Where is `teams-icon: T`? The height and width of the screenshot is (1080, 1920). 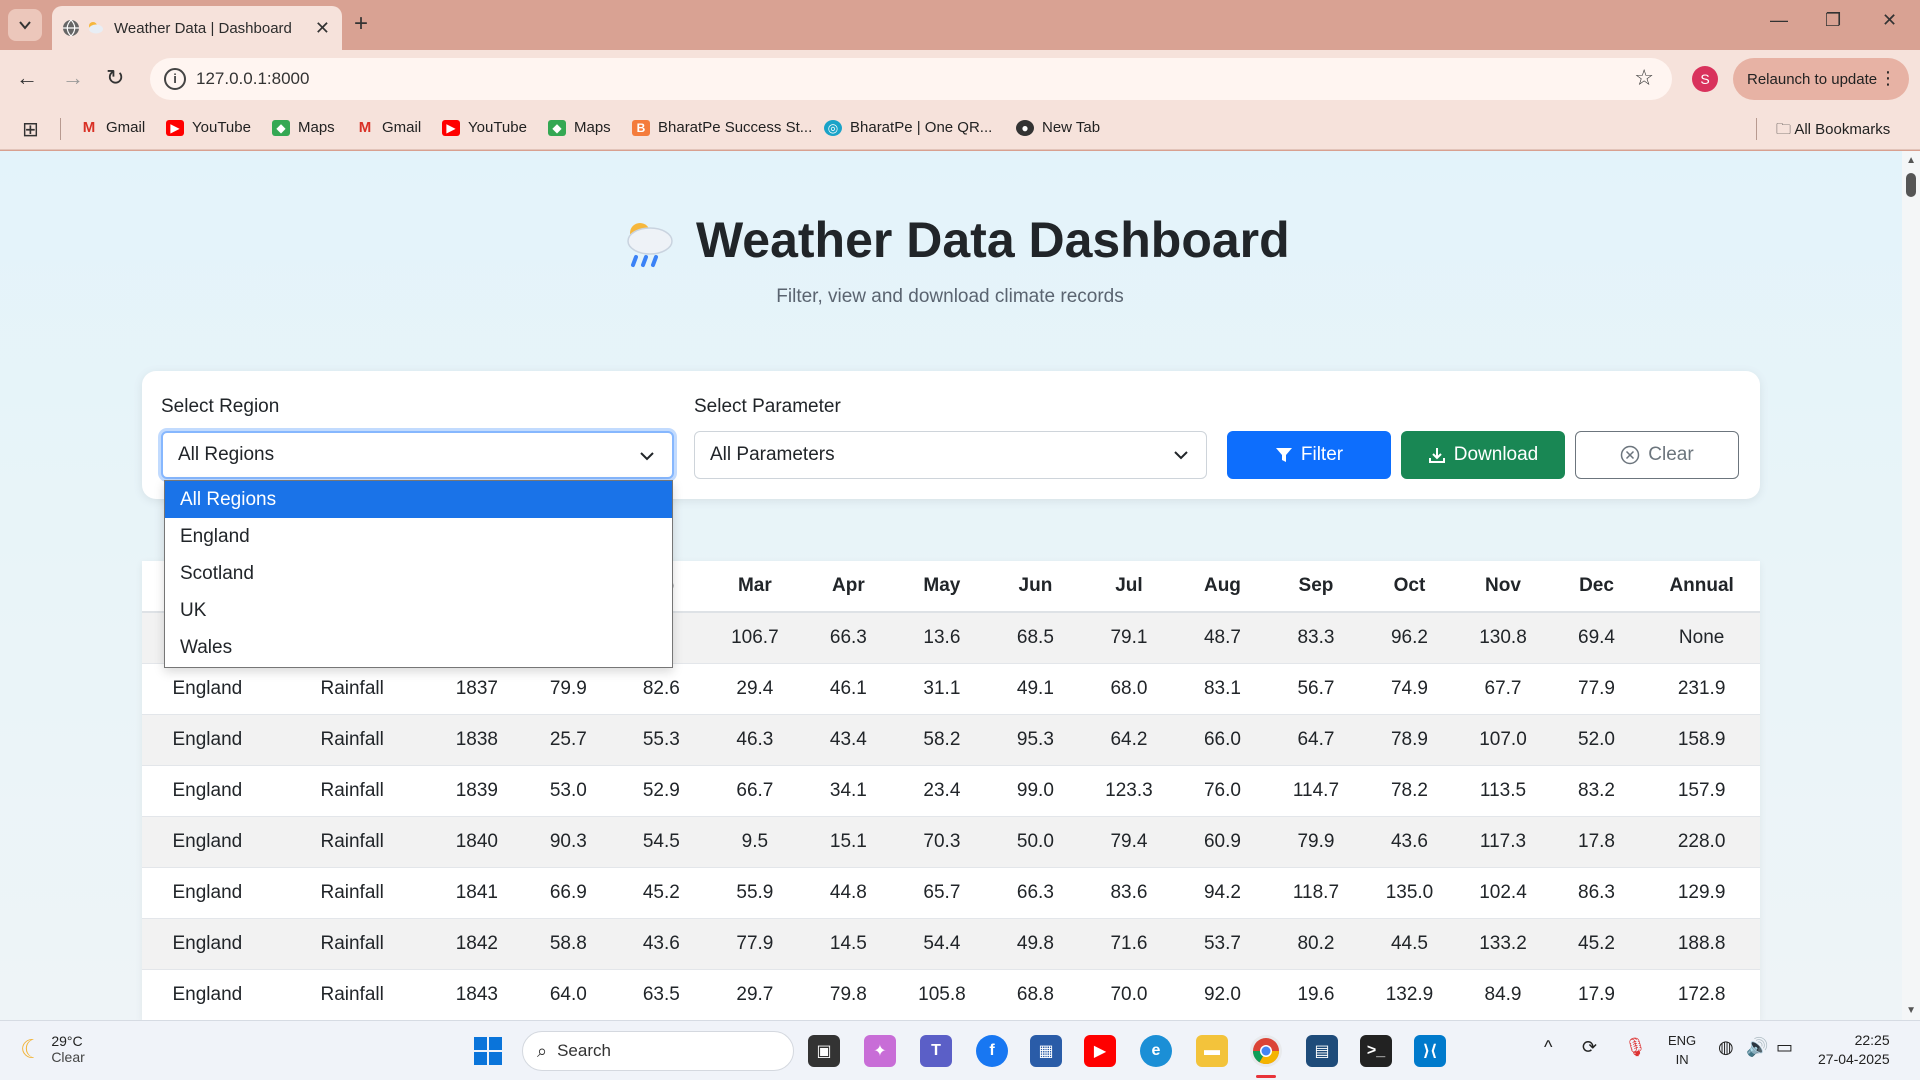
teams-icon: T is located at coordinates (936, 1051).